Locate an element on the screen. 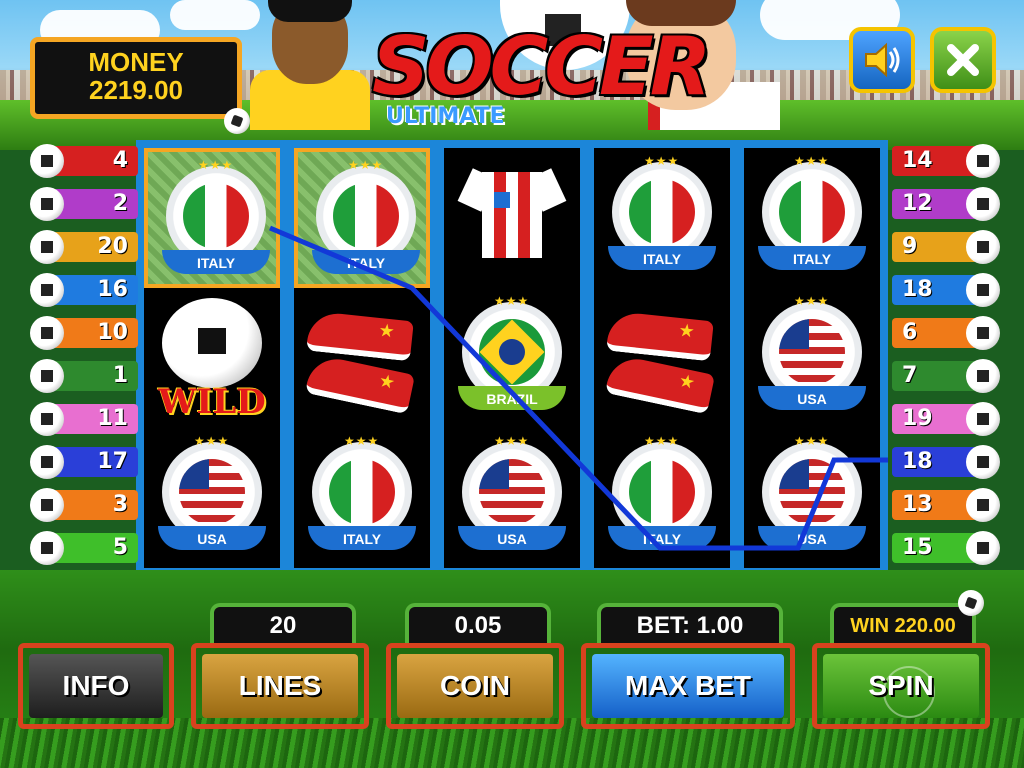 The width and height of the screenshot is (1024, 768). wild-label: WILD is located at coordinates (212, 402).